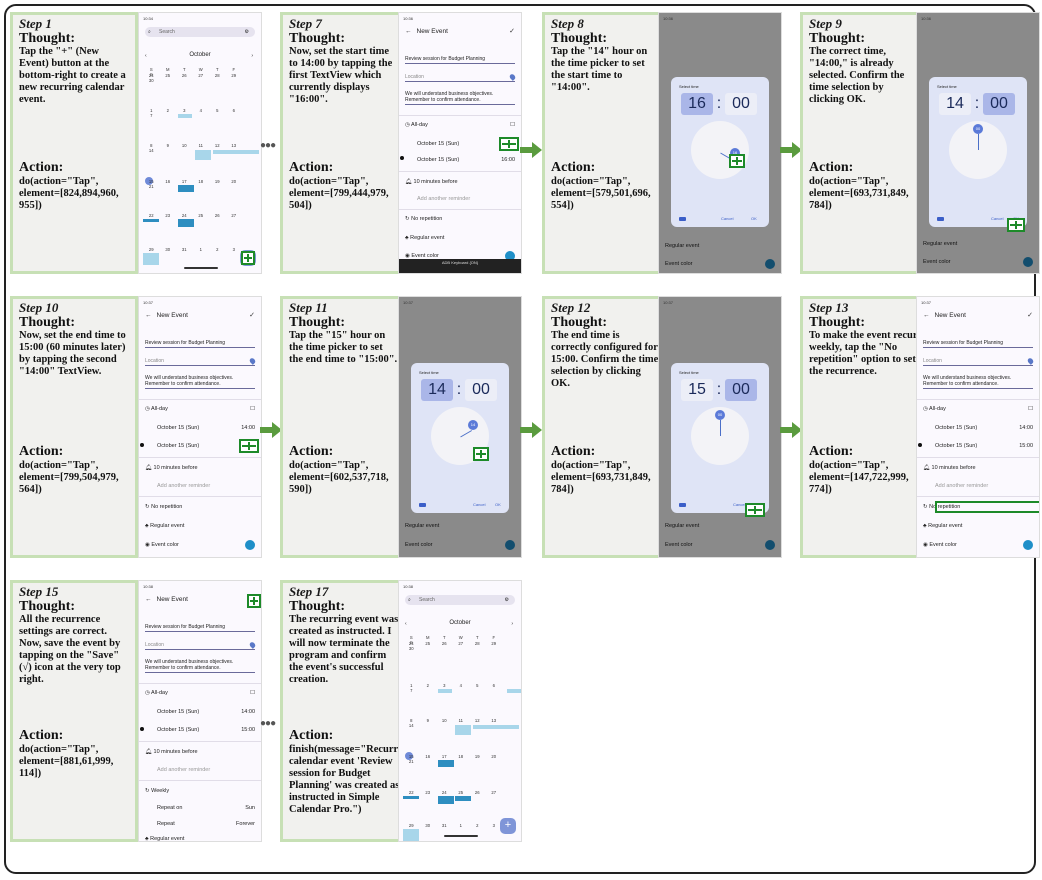 This screenshot has height=880, width=1042. What do you see at coordinates (206, 808) in the screenshot?
I see `repeat-on-row: Repeat on Sun` at bounding box center [206, 808].